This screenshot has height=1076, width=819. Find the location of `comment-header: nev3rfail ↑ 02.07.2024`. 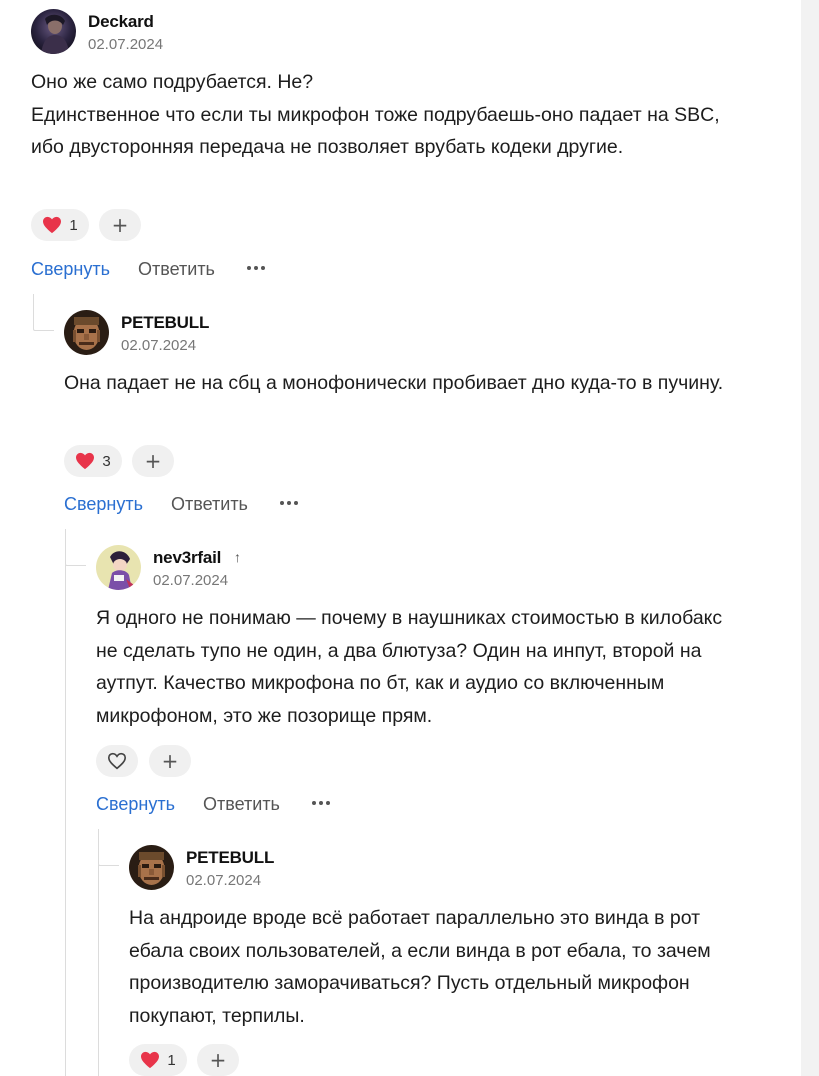

comment-header: nev3rfail ↑ 02.07.2024 is located at coordinates (296, 568).